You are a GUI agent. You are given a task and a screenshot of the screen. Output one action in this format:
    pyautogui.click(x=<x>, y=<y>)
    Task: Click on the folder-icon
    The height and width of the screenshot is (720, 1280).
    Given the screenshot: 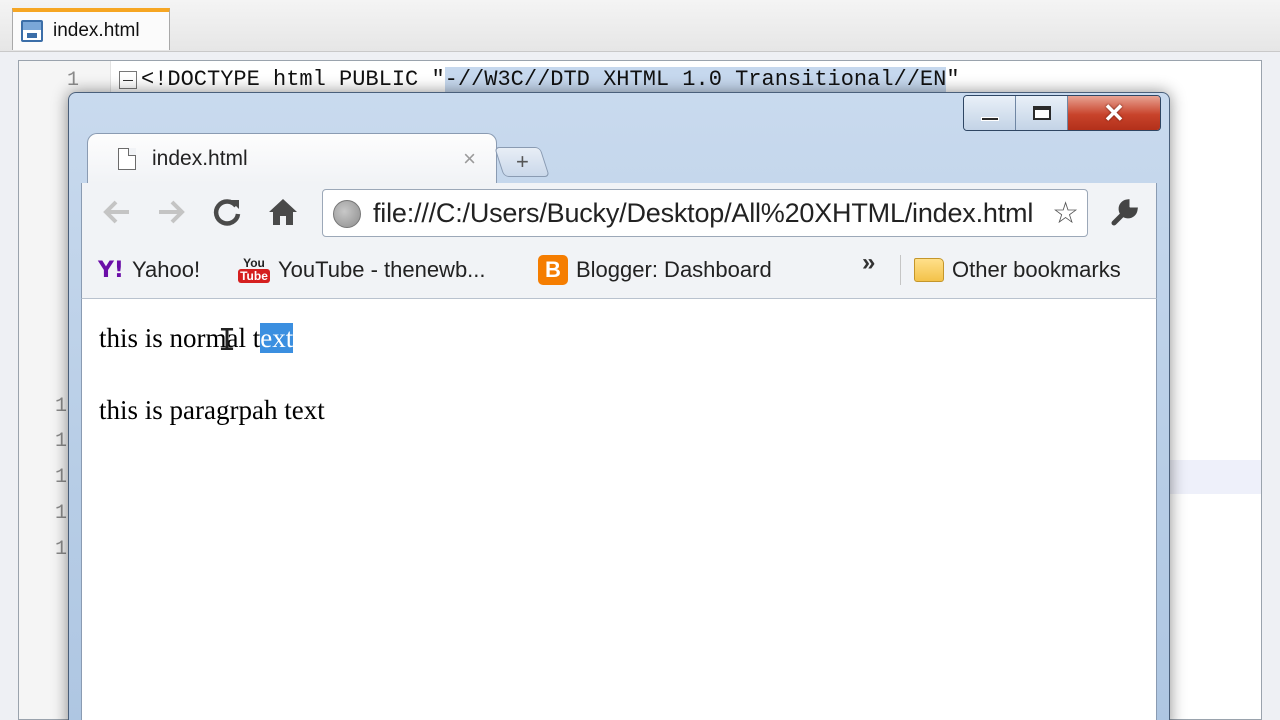 What is the action you would take?
    pyautogui.click(x=929, y=270)
    